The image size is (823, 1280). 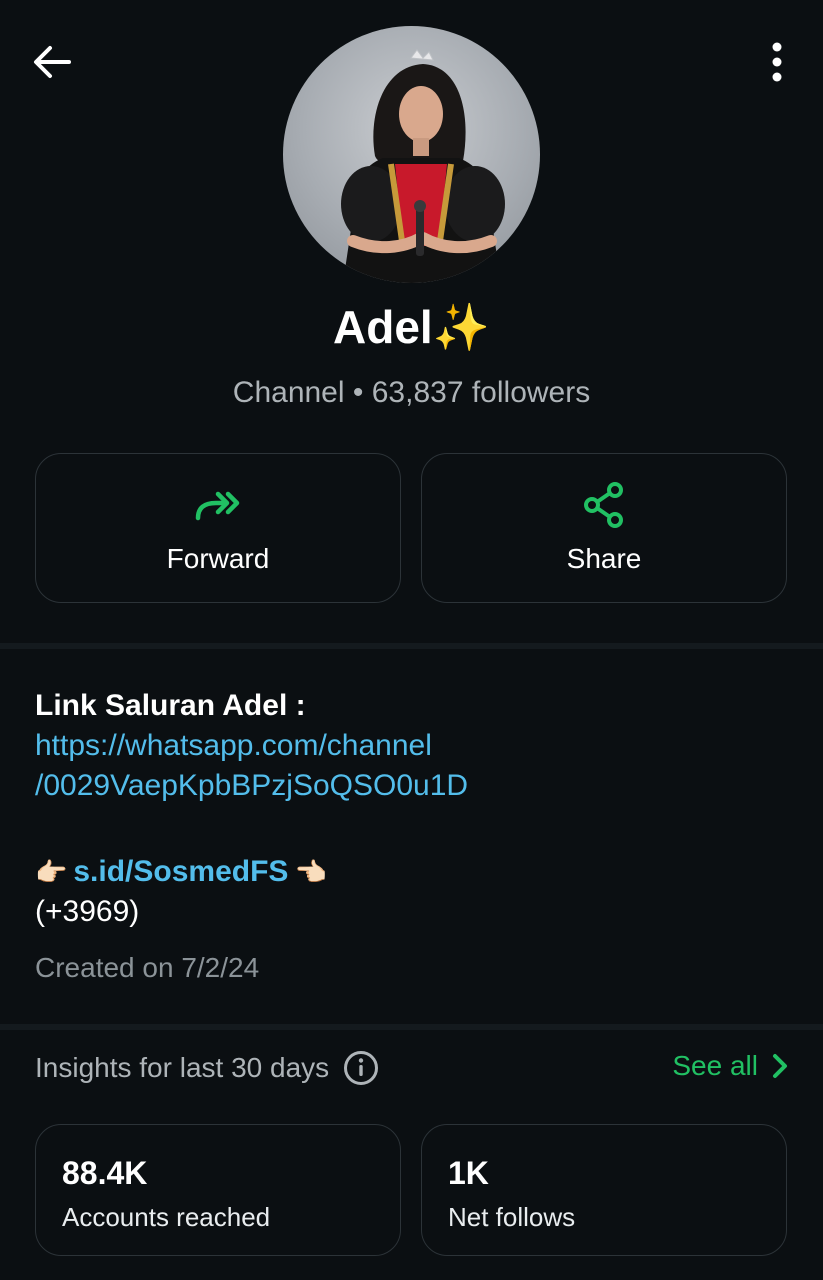 I want to click on share-label: Share, so click(x=604, y=558).